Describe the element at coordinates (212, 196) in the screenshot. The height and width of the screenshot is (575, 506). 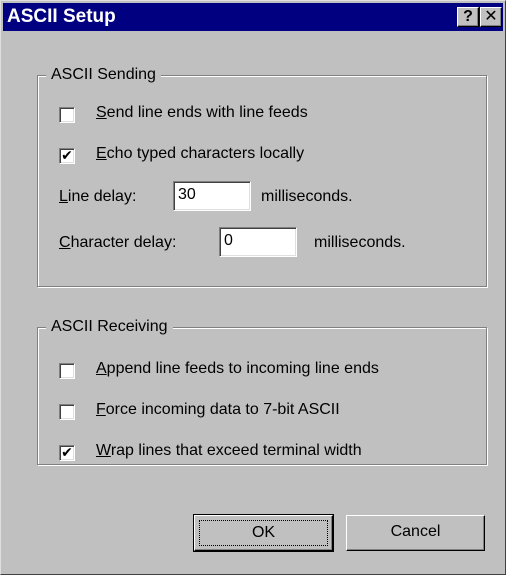
I see `line-delay-input: 30` at that location.